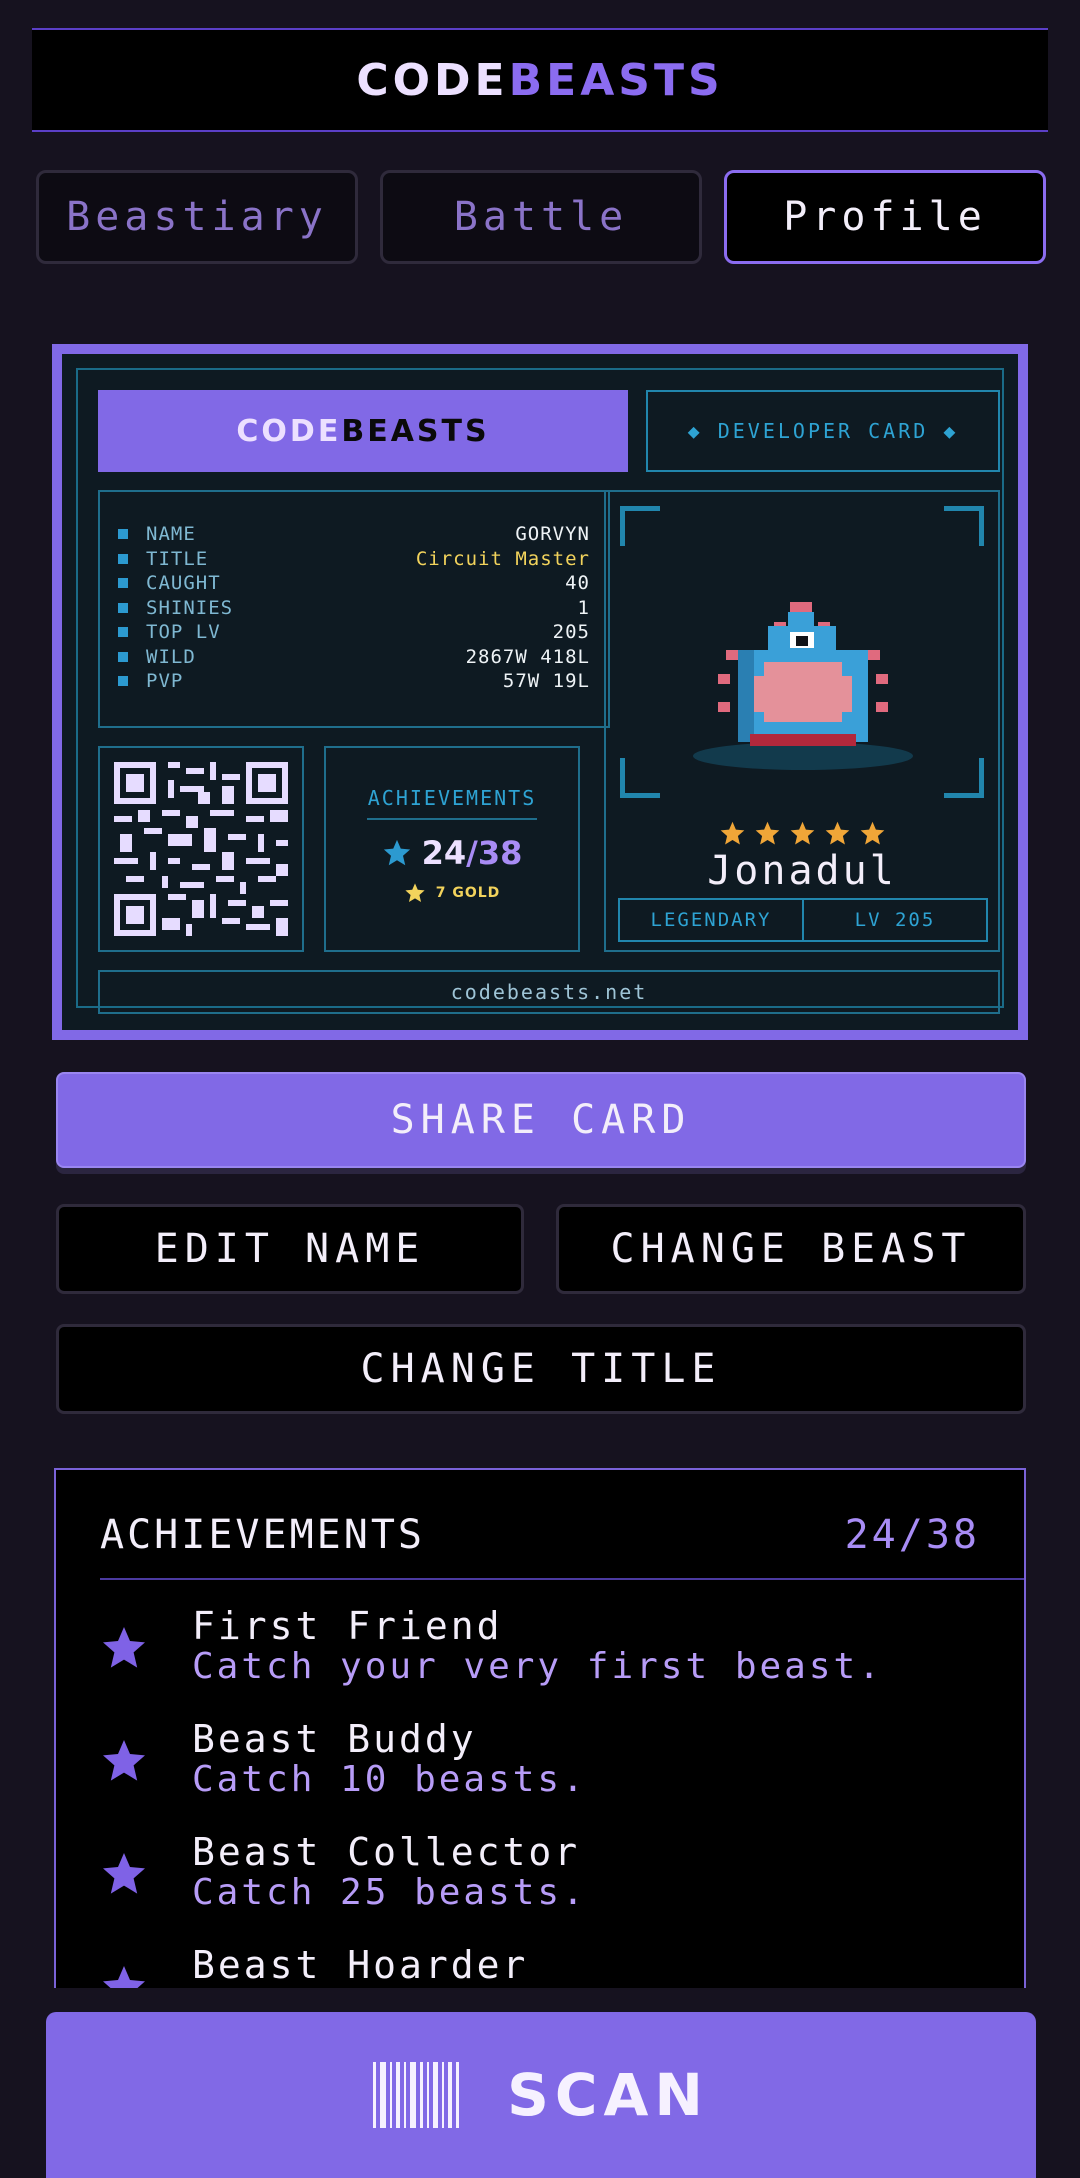 The width and height of the screenshot is (1080, 2178). I want to click on achievements-earned: 24, so click(444, 853).